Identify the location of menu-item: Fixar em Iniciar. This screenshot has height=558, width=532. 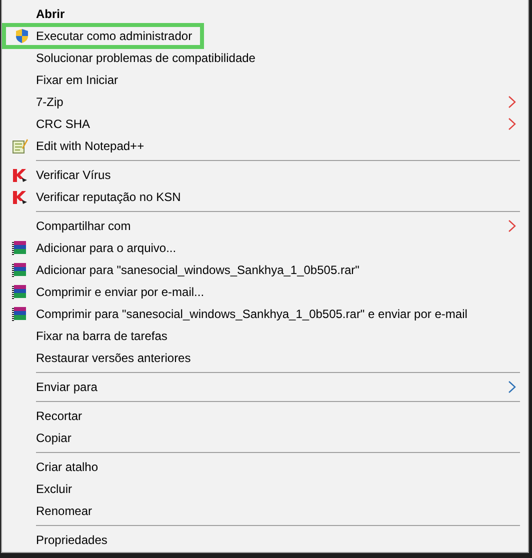
(265, 80).